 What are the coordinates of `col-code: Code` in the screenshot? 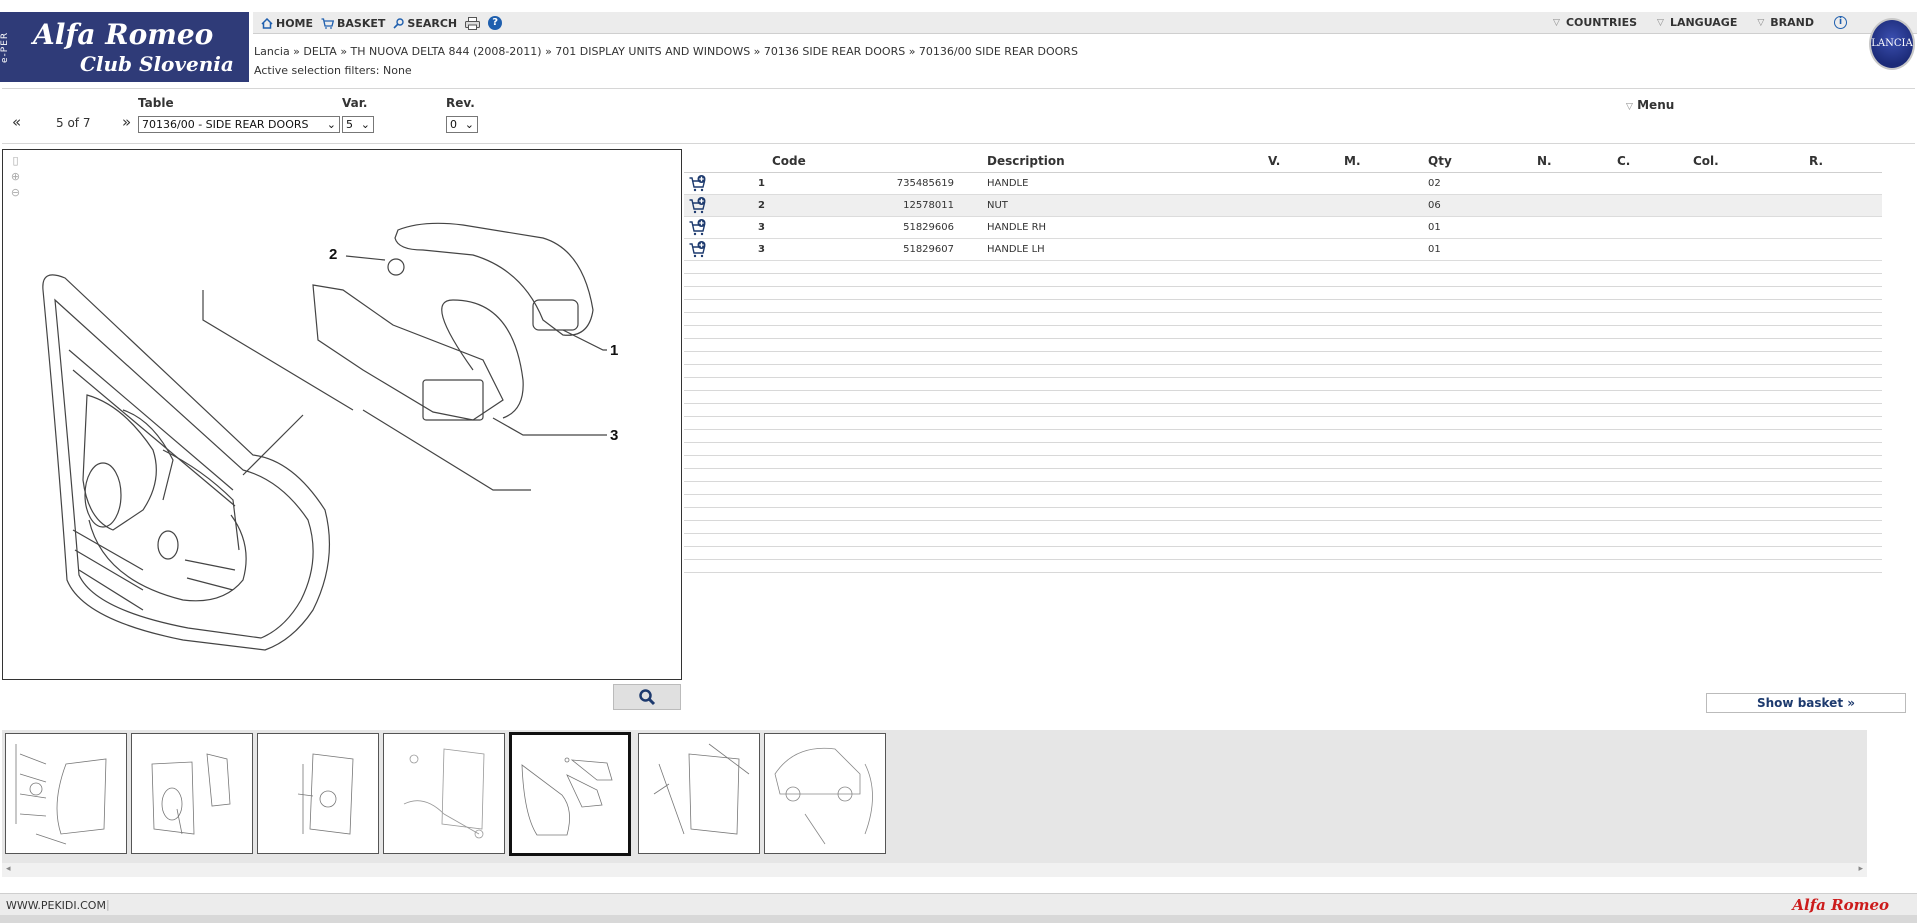 It's located at (789, 161).